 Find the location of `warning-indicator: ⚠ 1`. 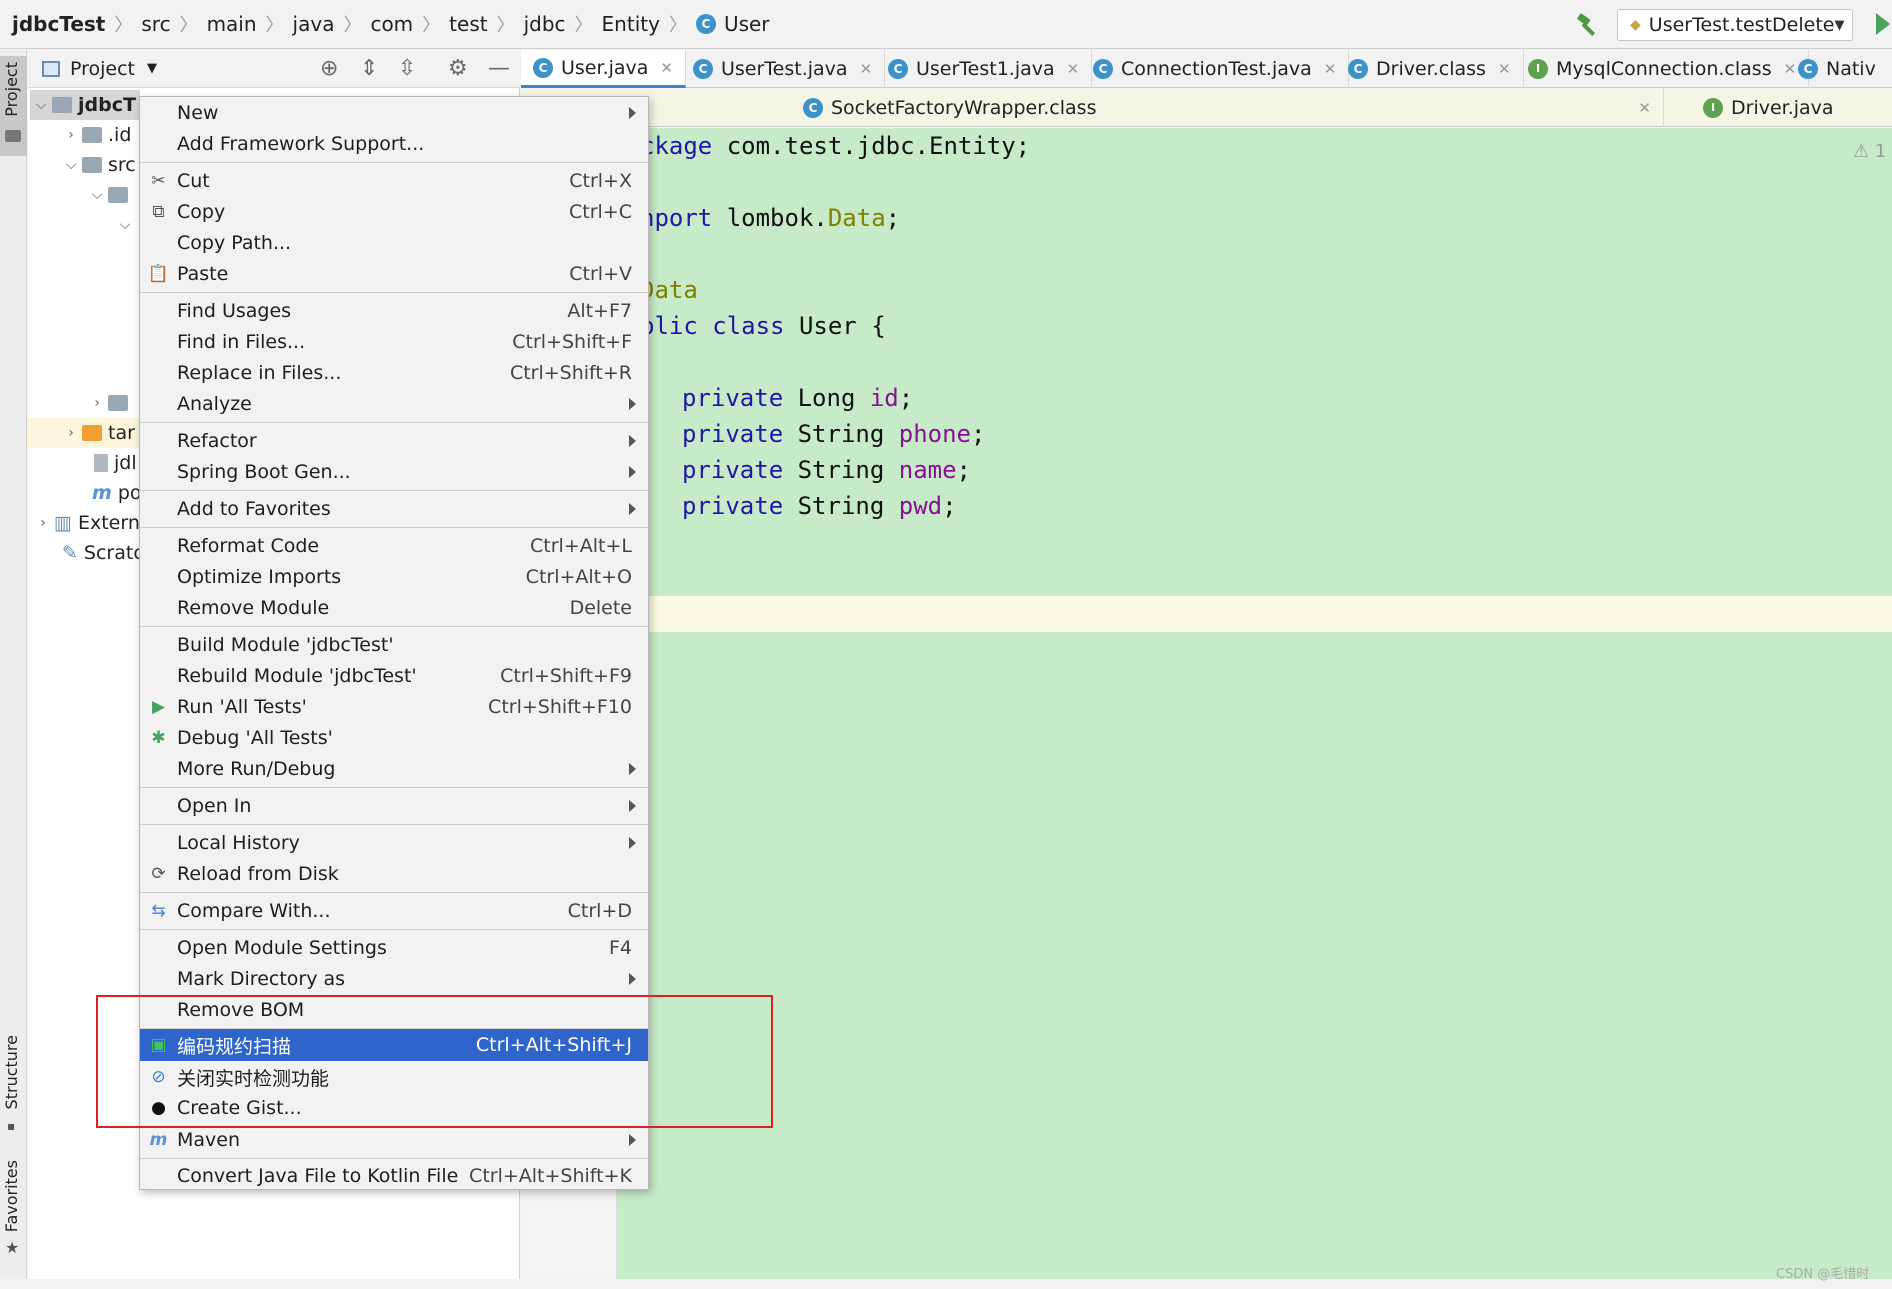

warning-indicator: ⚠ 1 is located at coordinates (1869, 151).